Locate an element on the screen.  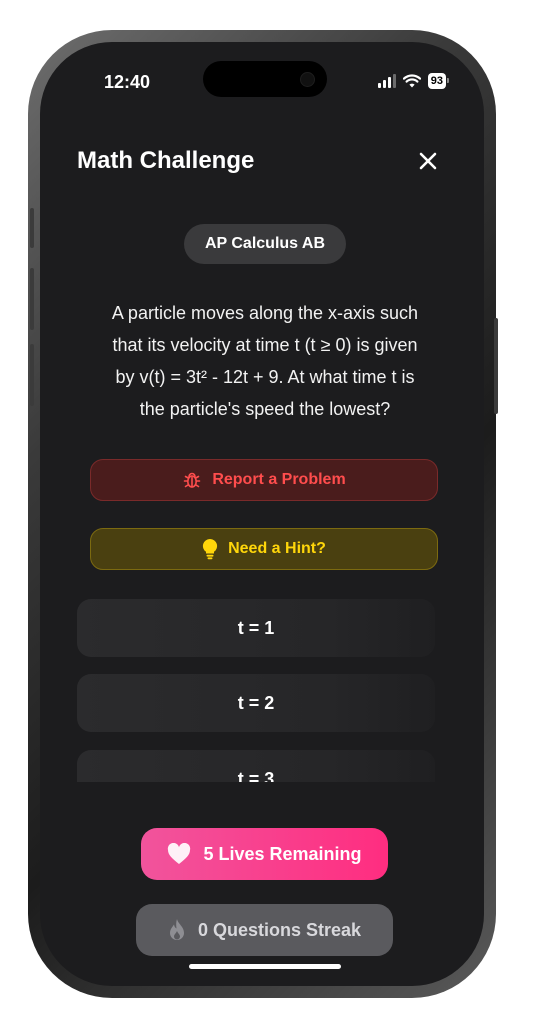
lightbulb-icon is located at coordinates (210, 549).